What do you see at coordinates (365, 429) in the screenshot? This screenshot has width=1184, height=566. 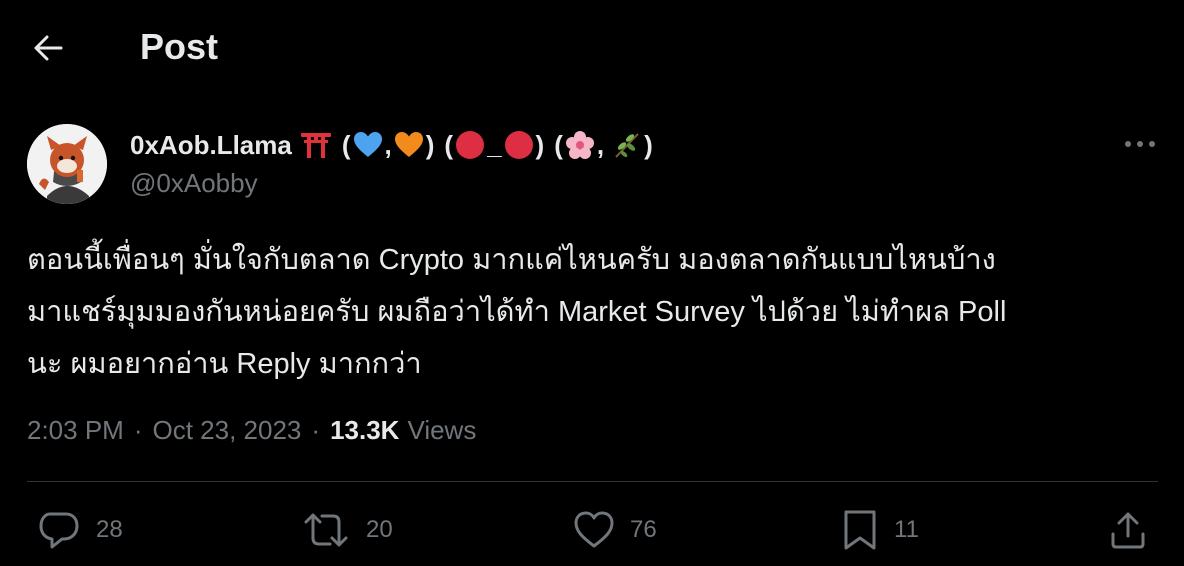 I see `views-count: 13.3K` at bounding box center [365, 429].